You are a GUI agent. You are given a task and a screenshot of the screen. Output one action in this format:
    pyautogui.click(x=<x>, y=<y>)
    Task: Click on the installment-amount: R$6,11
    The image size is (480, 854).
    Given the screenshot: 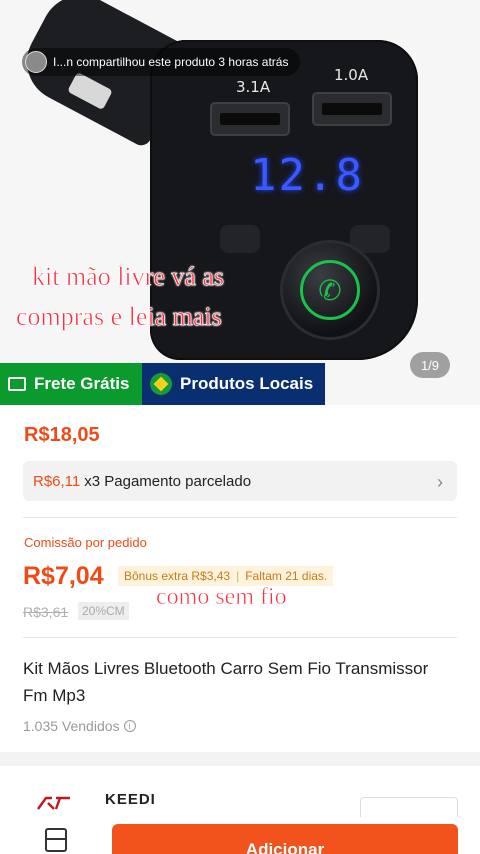 What is the action you would take?
    pyautogui.click(x=57, y=481)
    